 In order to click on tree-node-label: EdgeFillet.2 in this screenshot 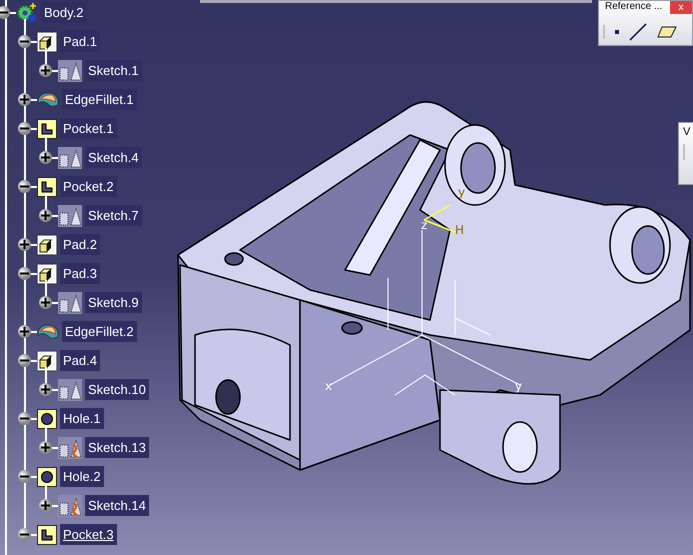, I will do `click(99, 331)`.